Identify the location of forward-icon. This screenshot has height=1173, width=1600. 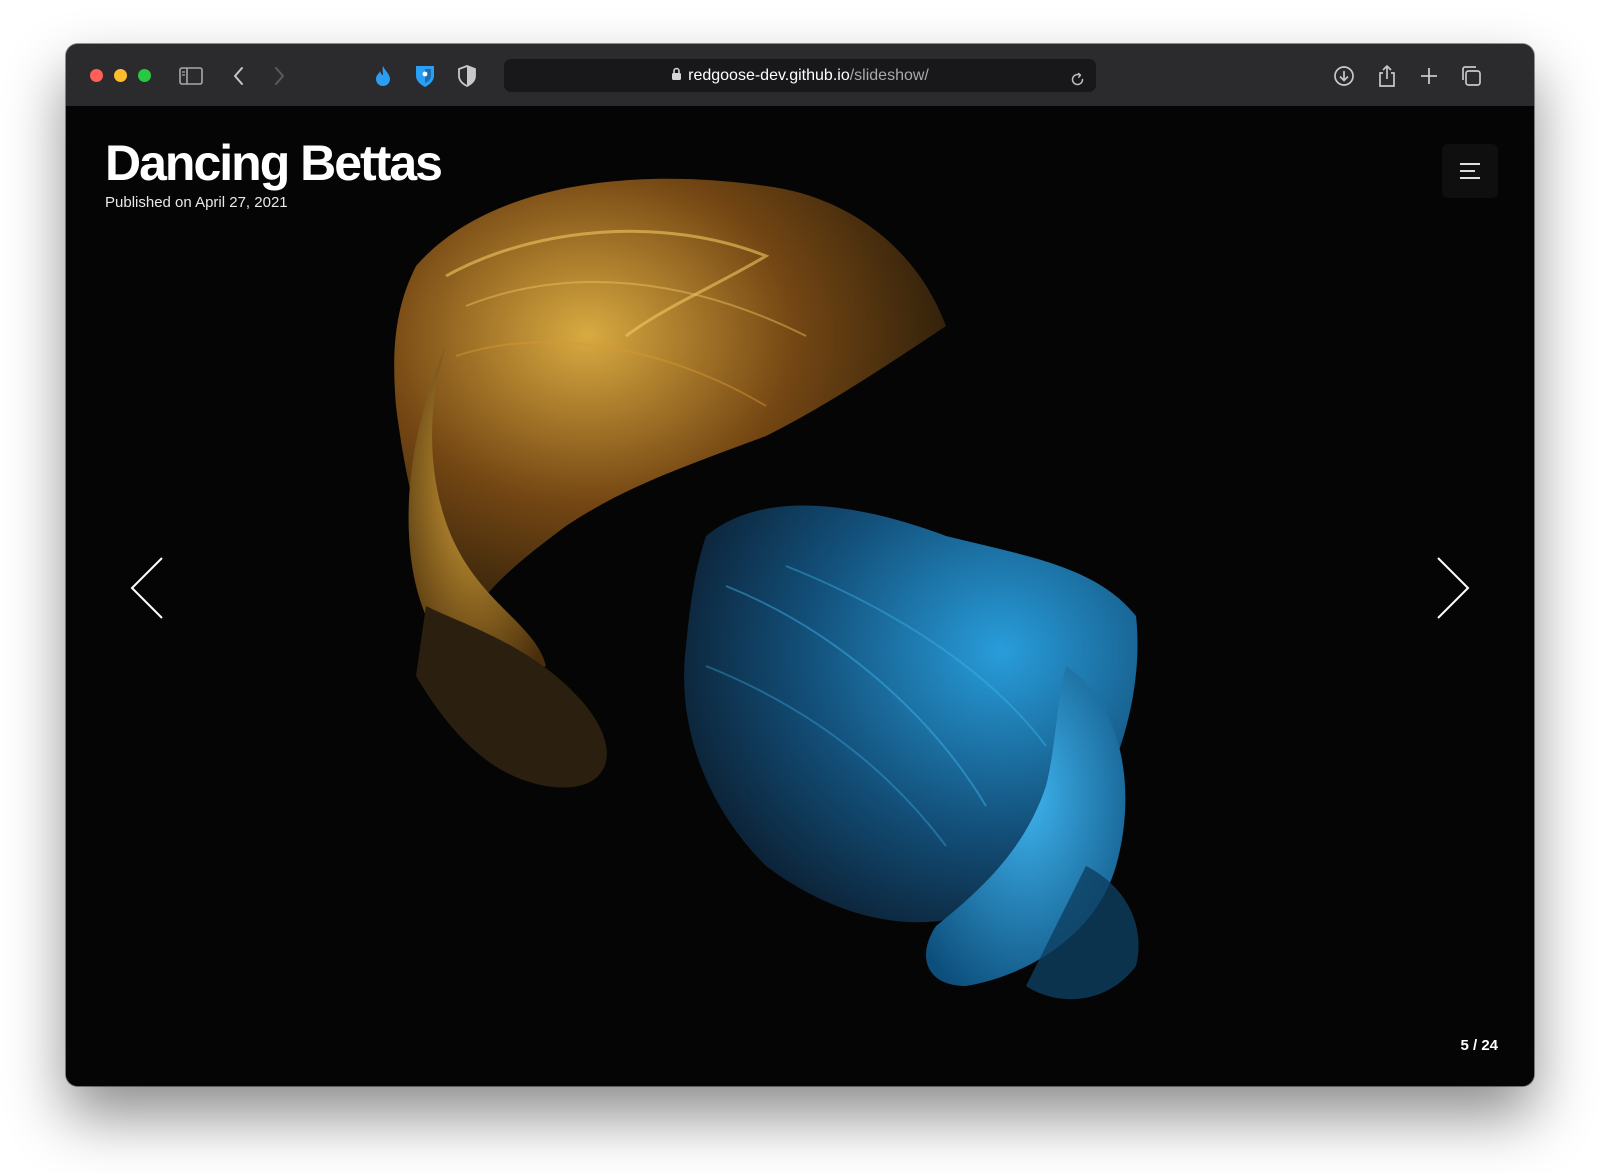
(279, 76).